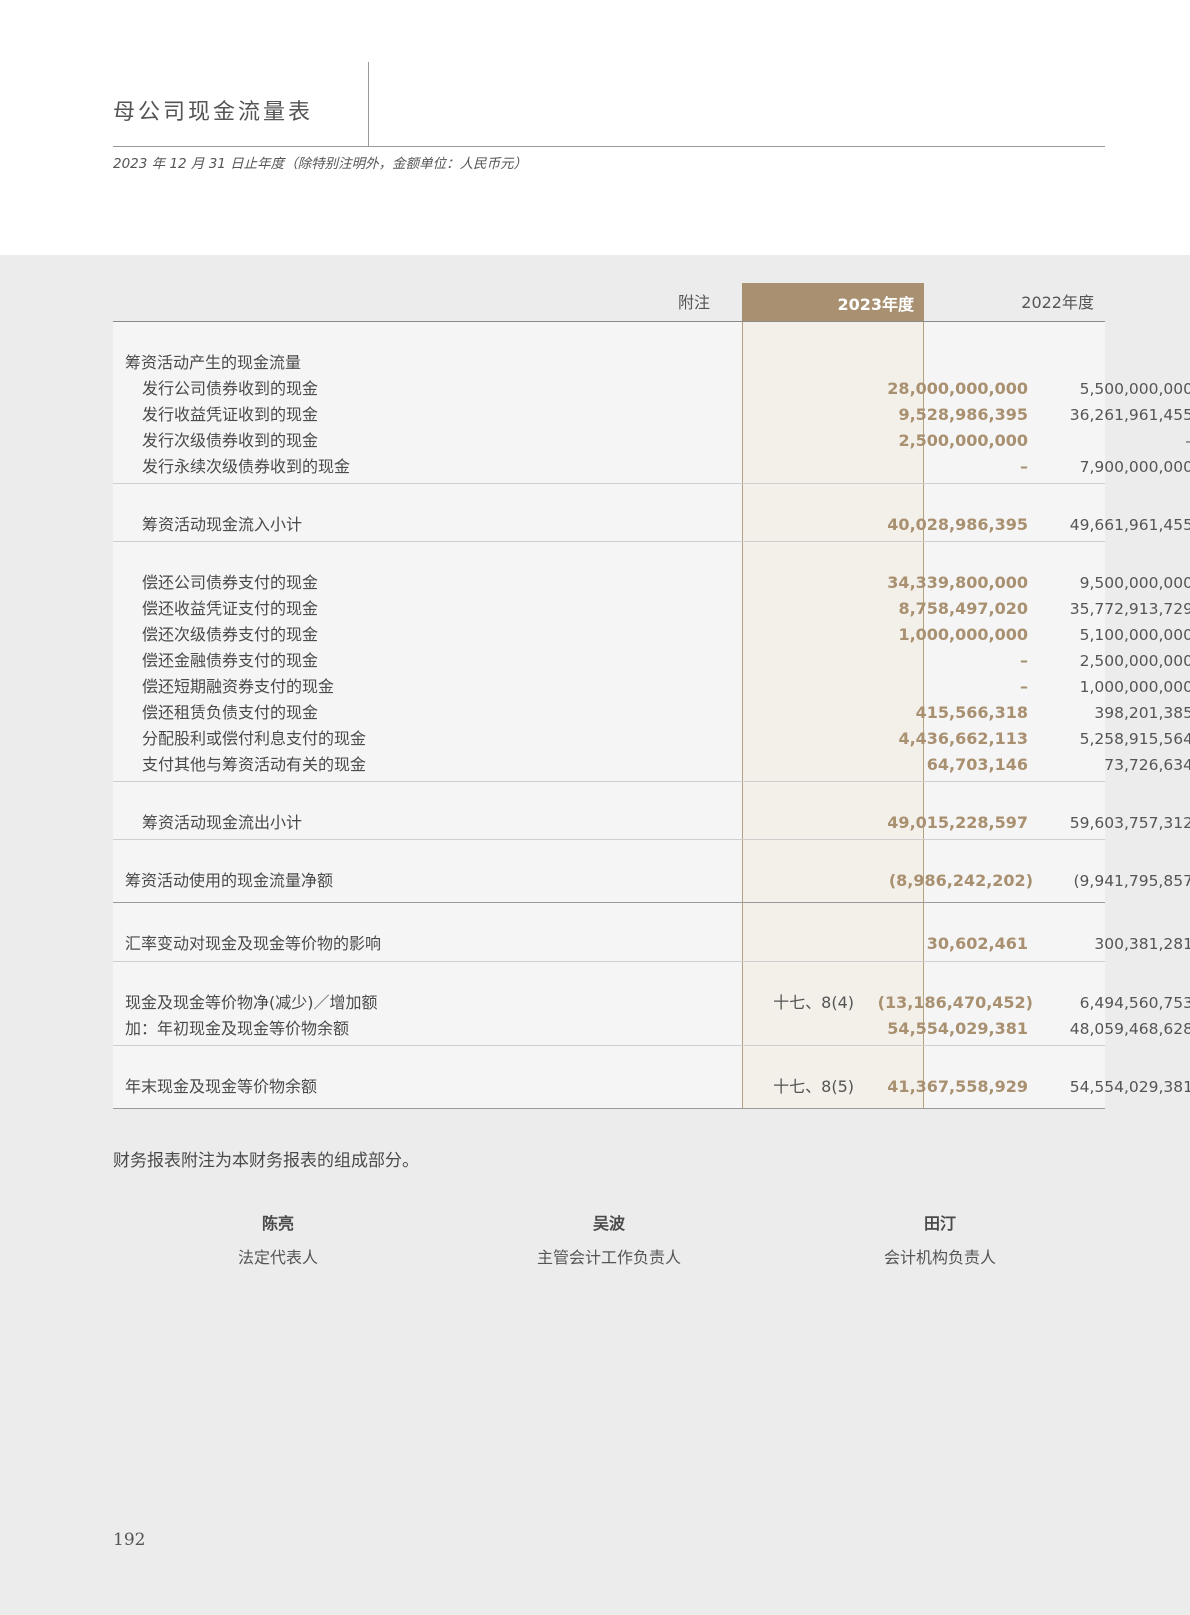 The image size is (1190, 1615). What do you see at coordinates (651, 415) in the screenshot?
I see `table-row: 发行收益凭证收到的现金 9,528,986,395 36,261,961,455` at bounding box center [651, 415].